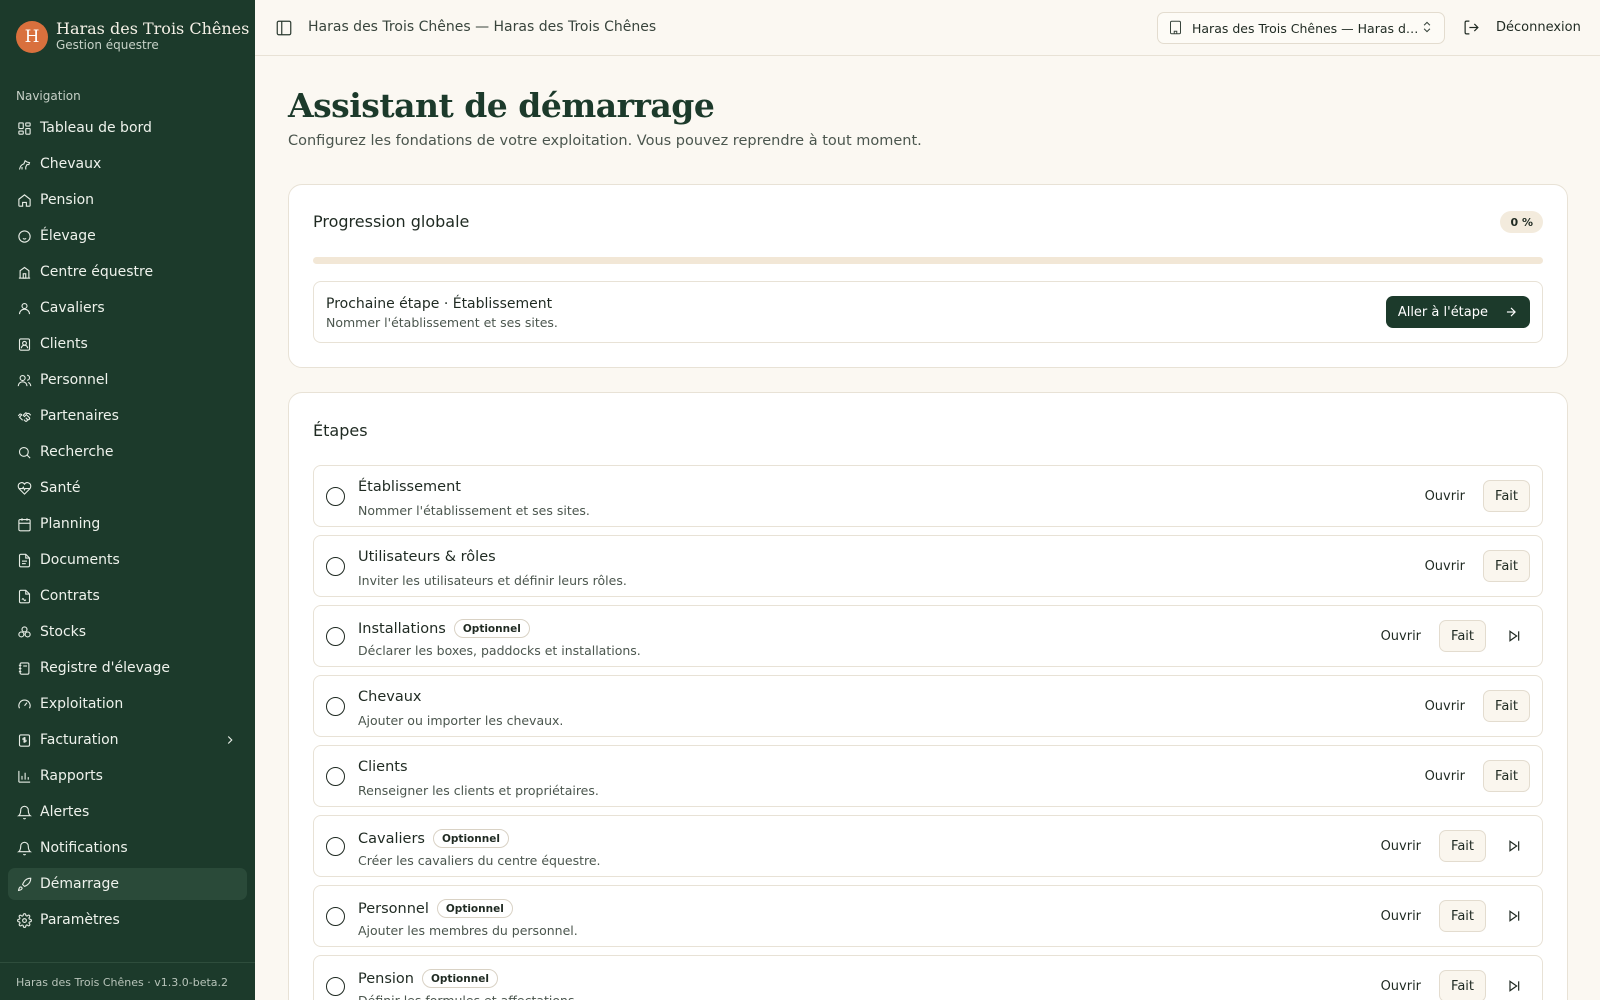  Describe the element at coordinates (107, 45) in the screenshot. I see `brand-subtitle: Gestion équestre` at that location.